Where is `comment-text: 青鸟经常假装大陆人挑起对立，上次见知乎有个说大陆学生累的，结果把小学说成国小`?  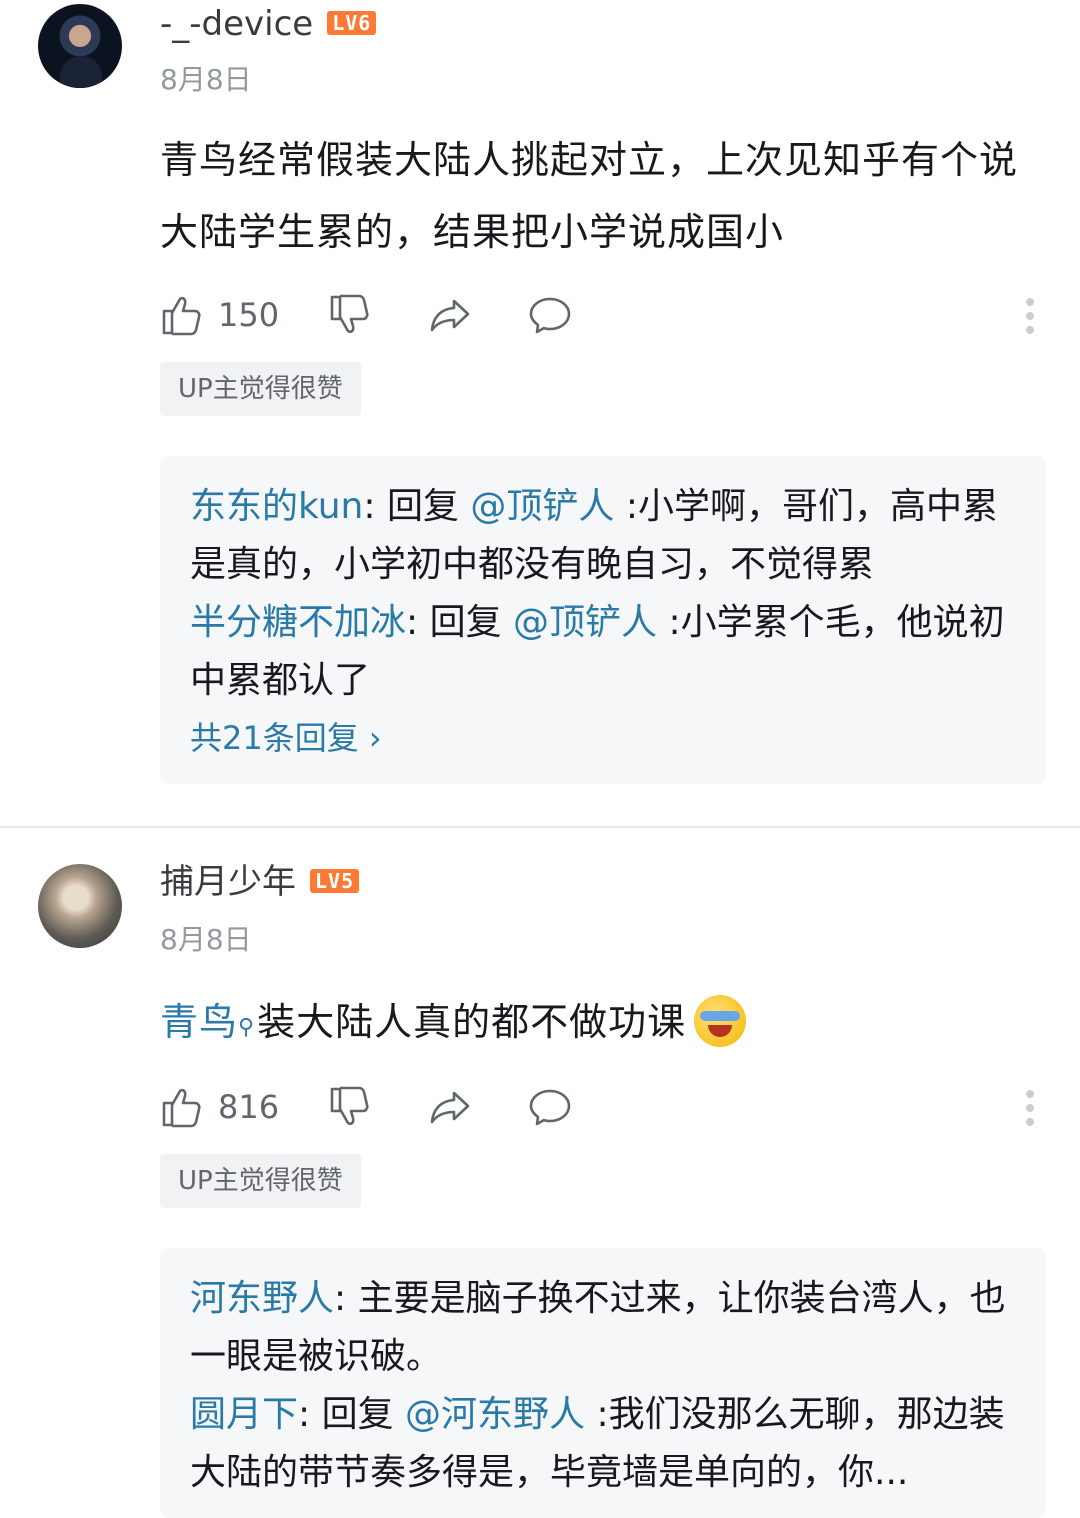
comment-text: 青鸟经常假装大陆人挑起对立，上次见知乎有个说大陆学生累的，结果把小学说成国小 is located at coordinates (589, 196).